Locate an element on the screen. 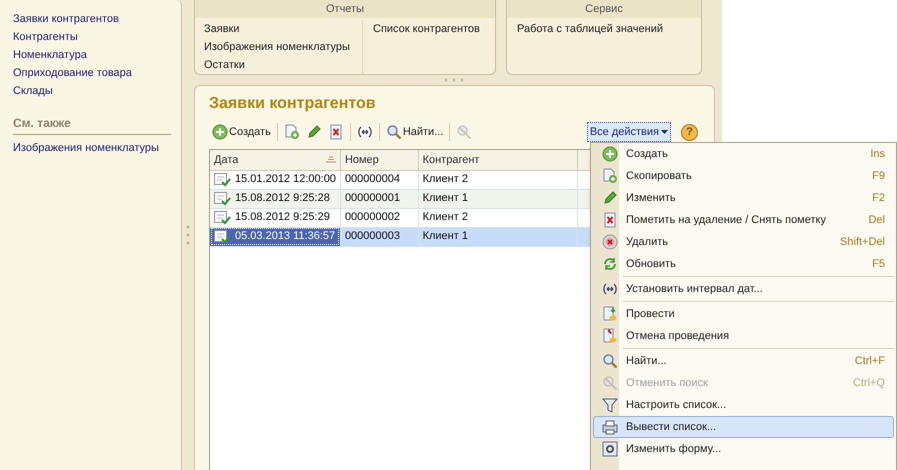 This screenshot has height=470, width=897. help-button: ? is located at coordinates (689, 132).